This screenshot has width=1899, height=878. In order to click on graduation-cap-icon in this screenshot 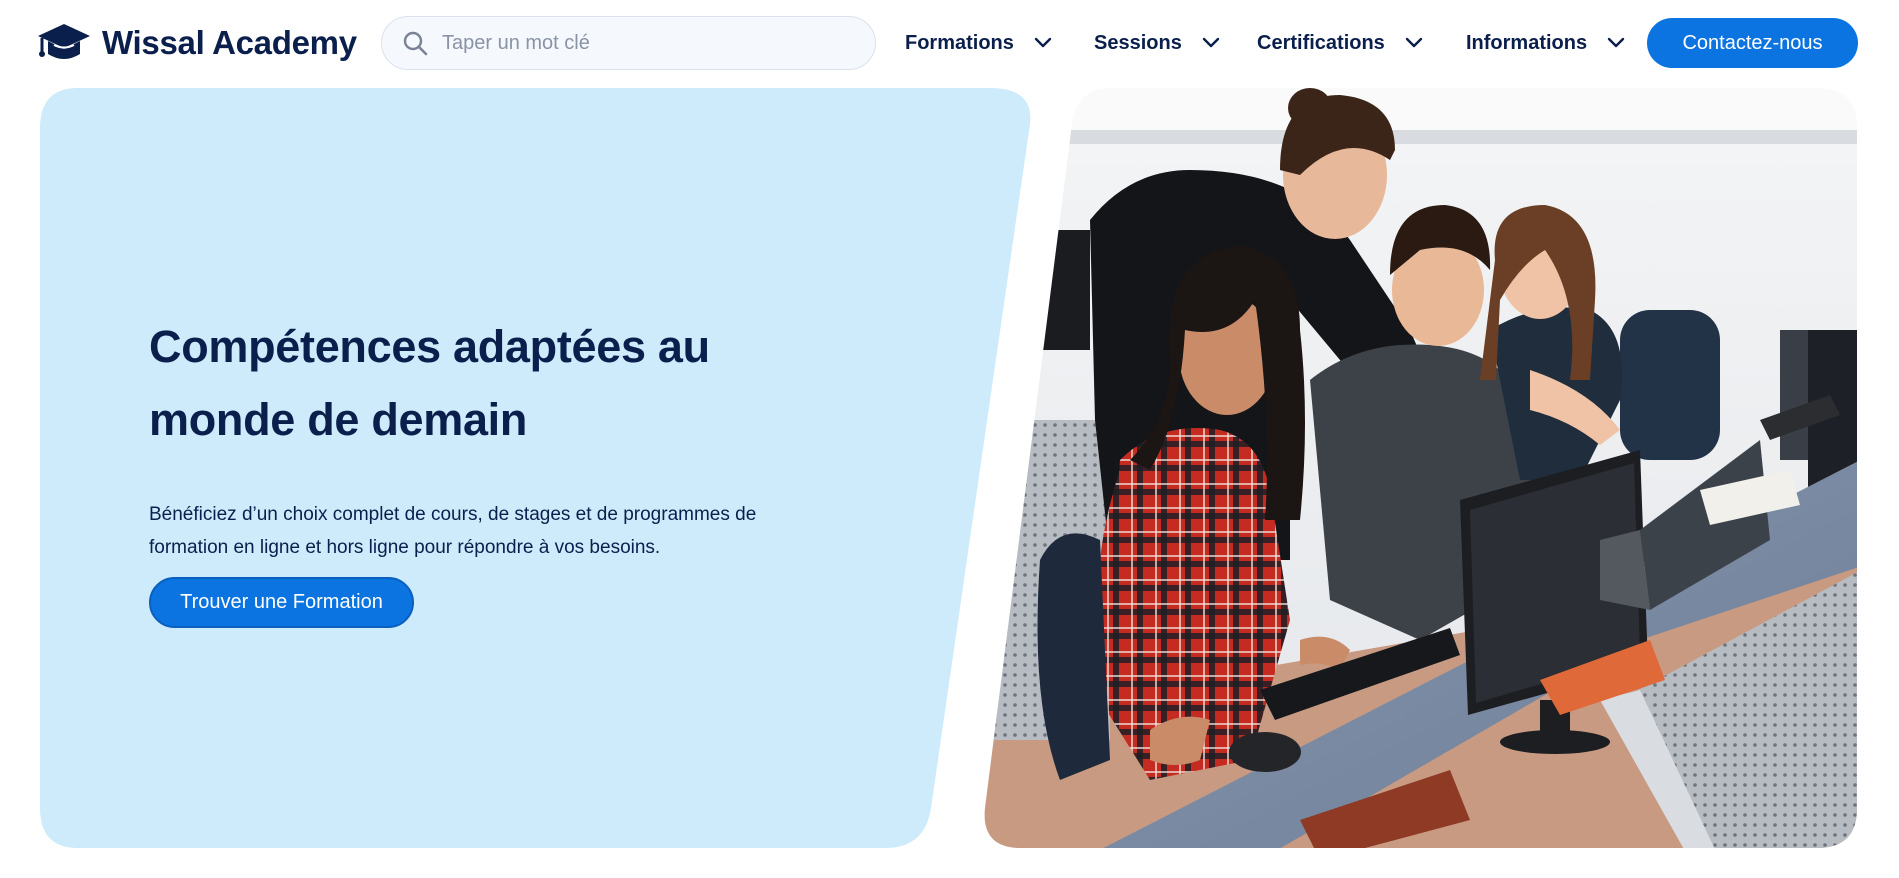, I will do `click(64, 41)`.